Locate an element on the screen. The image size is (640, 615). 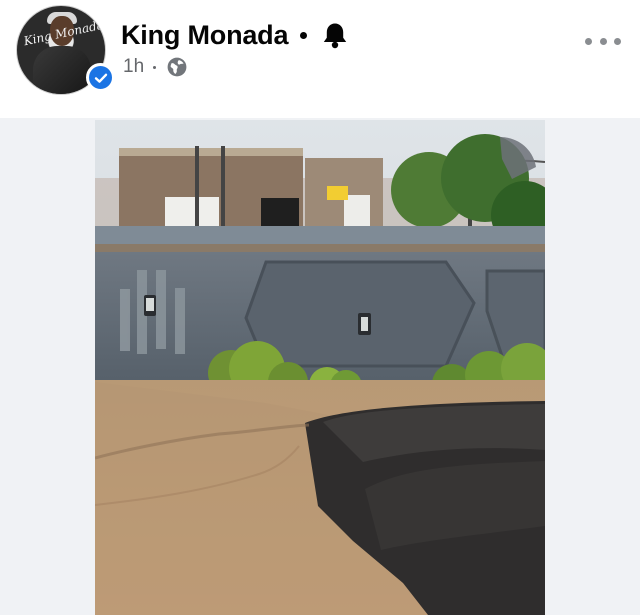
avatar-body is located at coordinates (62, 70).